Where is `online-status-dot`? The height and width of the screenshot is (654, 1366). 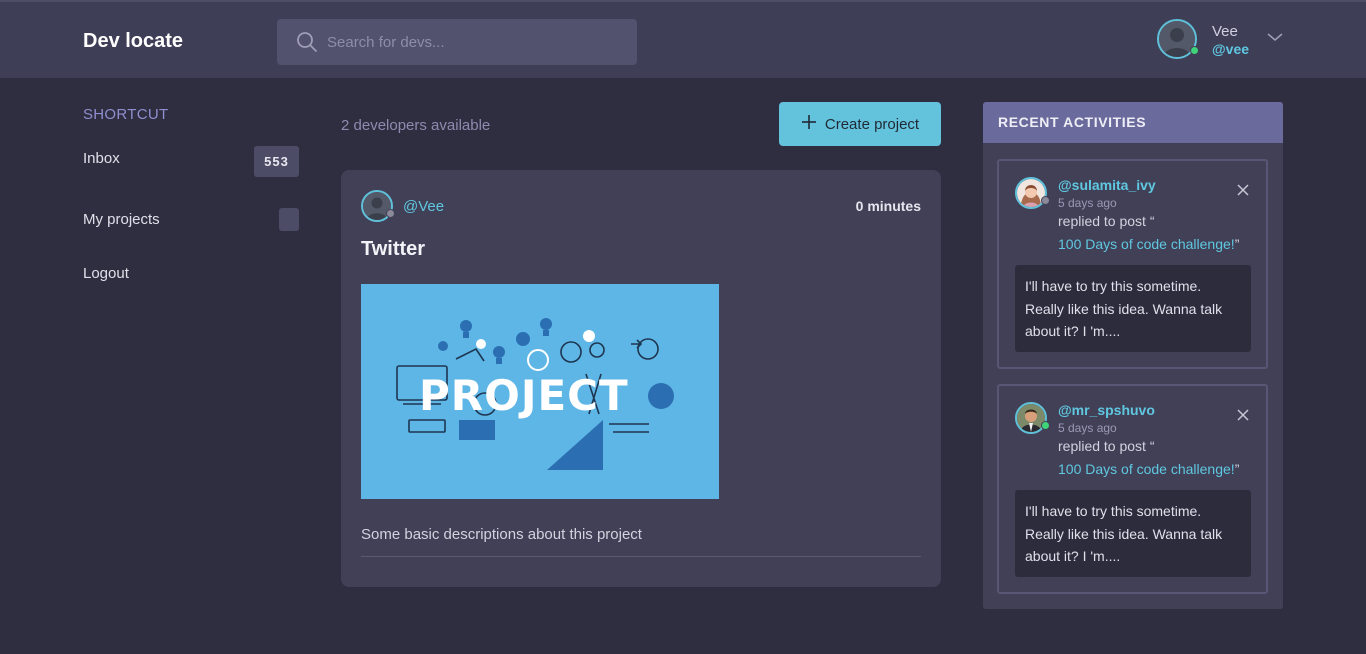
online-status-dot is located at coordinates (1194, 50).